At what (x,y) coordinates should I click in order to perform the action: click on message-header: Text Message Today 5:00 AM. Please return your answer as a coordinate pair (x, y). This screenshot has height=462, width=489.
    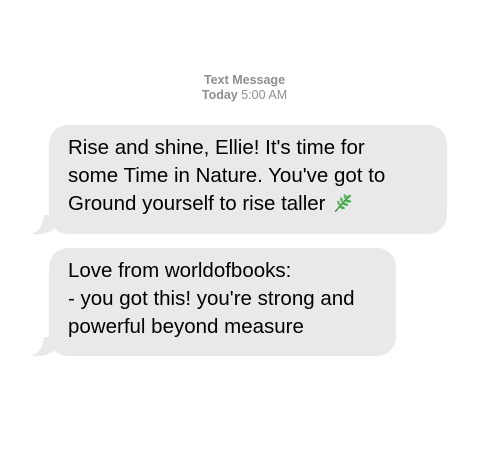
    Looking at the image, I should click on (244, 88).